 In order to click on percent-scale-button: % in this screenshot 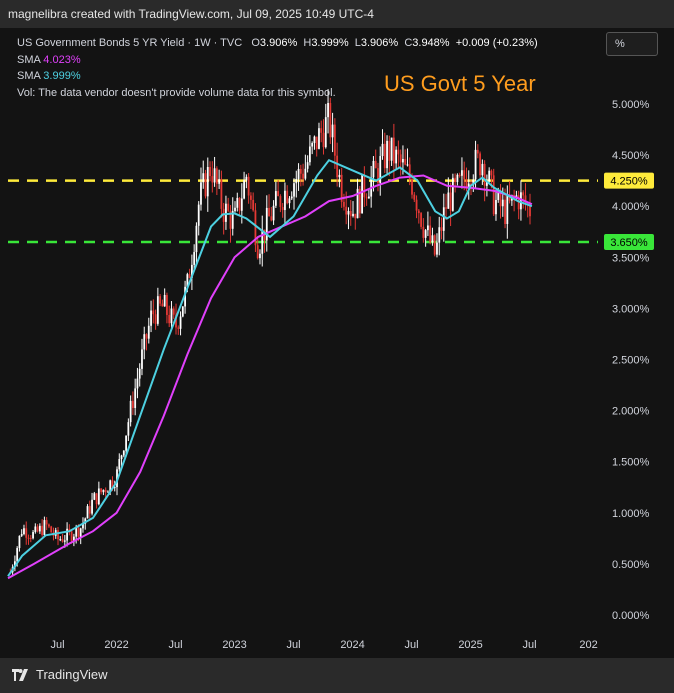, I will do `click(632, 44)`.